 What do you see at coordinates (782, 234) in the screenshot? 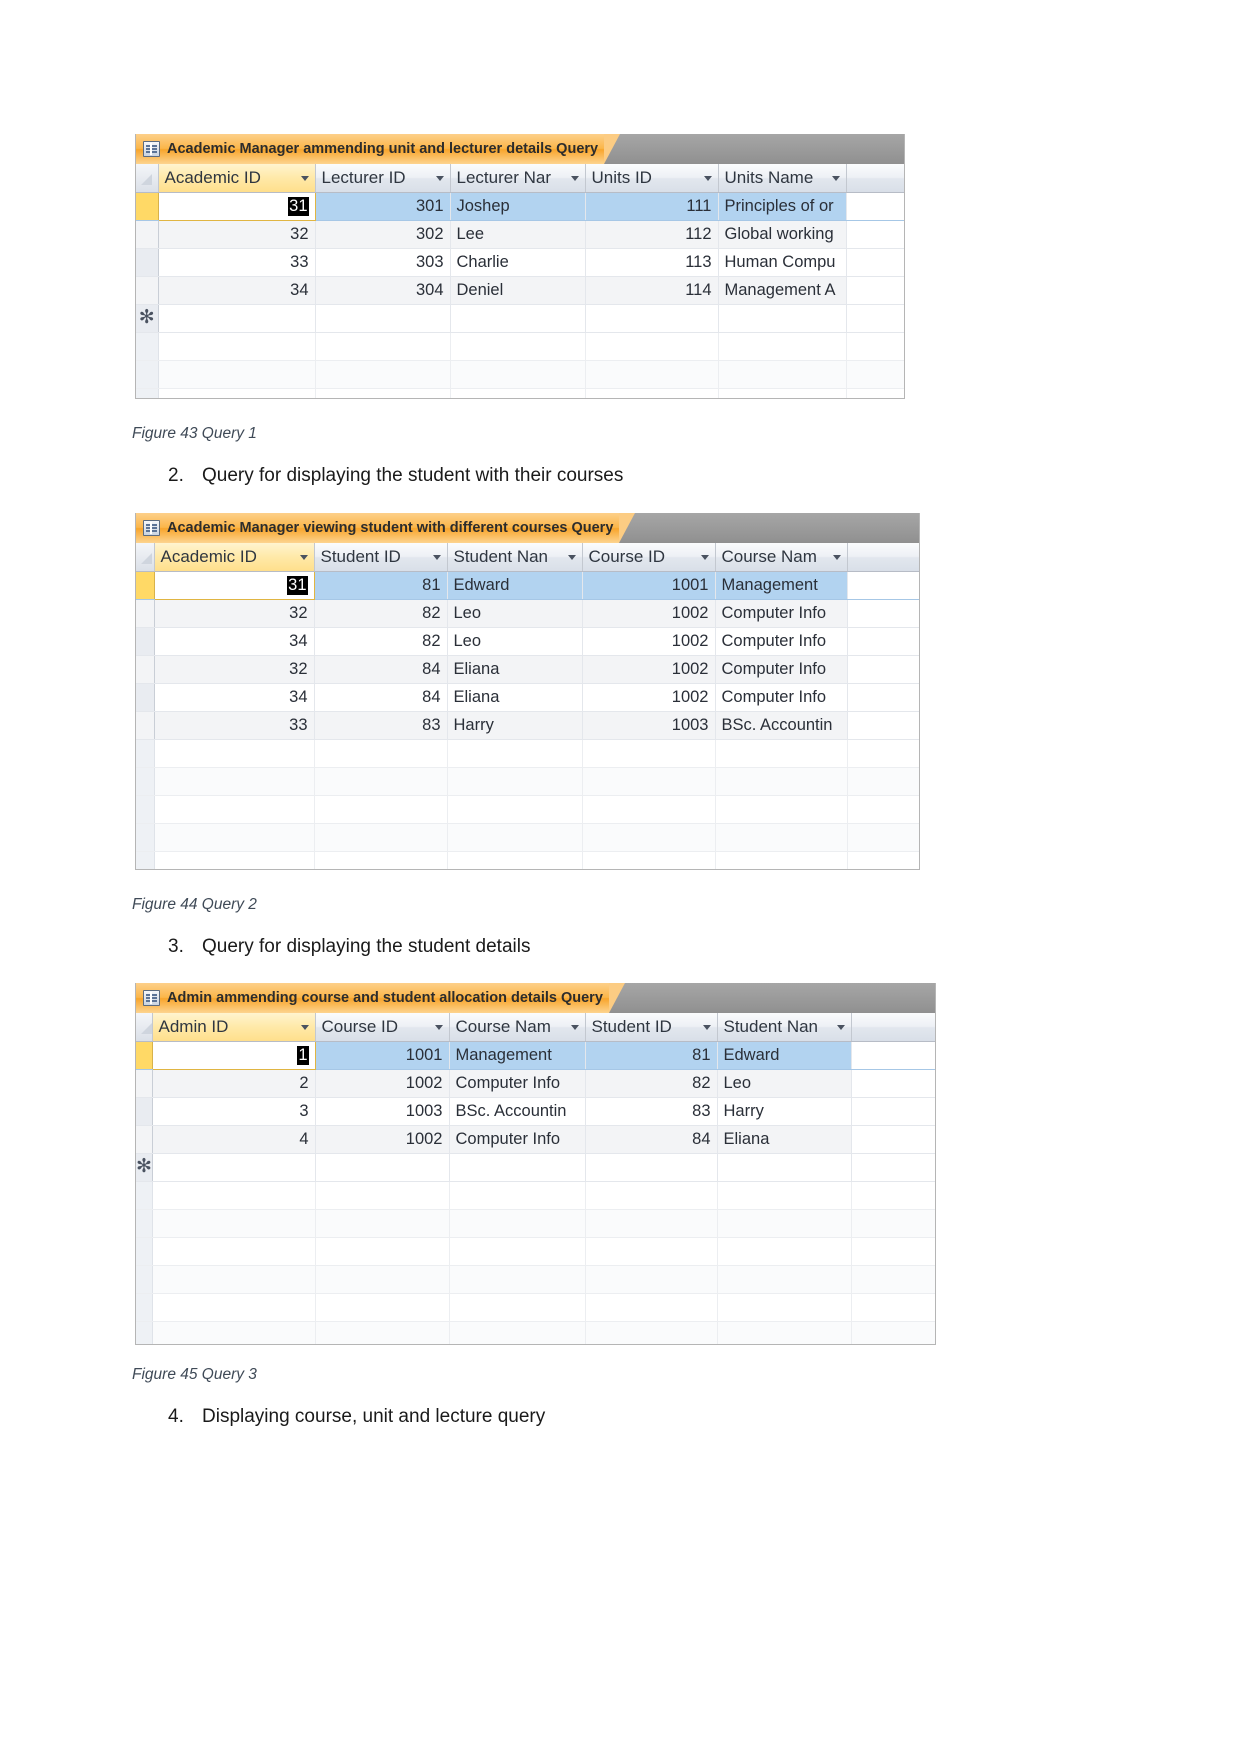
I see `cell-units-name: Global working` at bounding box center [782, 234].